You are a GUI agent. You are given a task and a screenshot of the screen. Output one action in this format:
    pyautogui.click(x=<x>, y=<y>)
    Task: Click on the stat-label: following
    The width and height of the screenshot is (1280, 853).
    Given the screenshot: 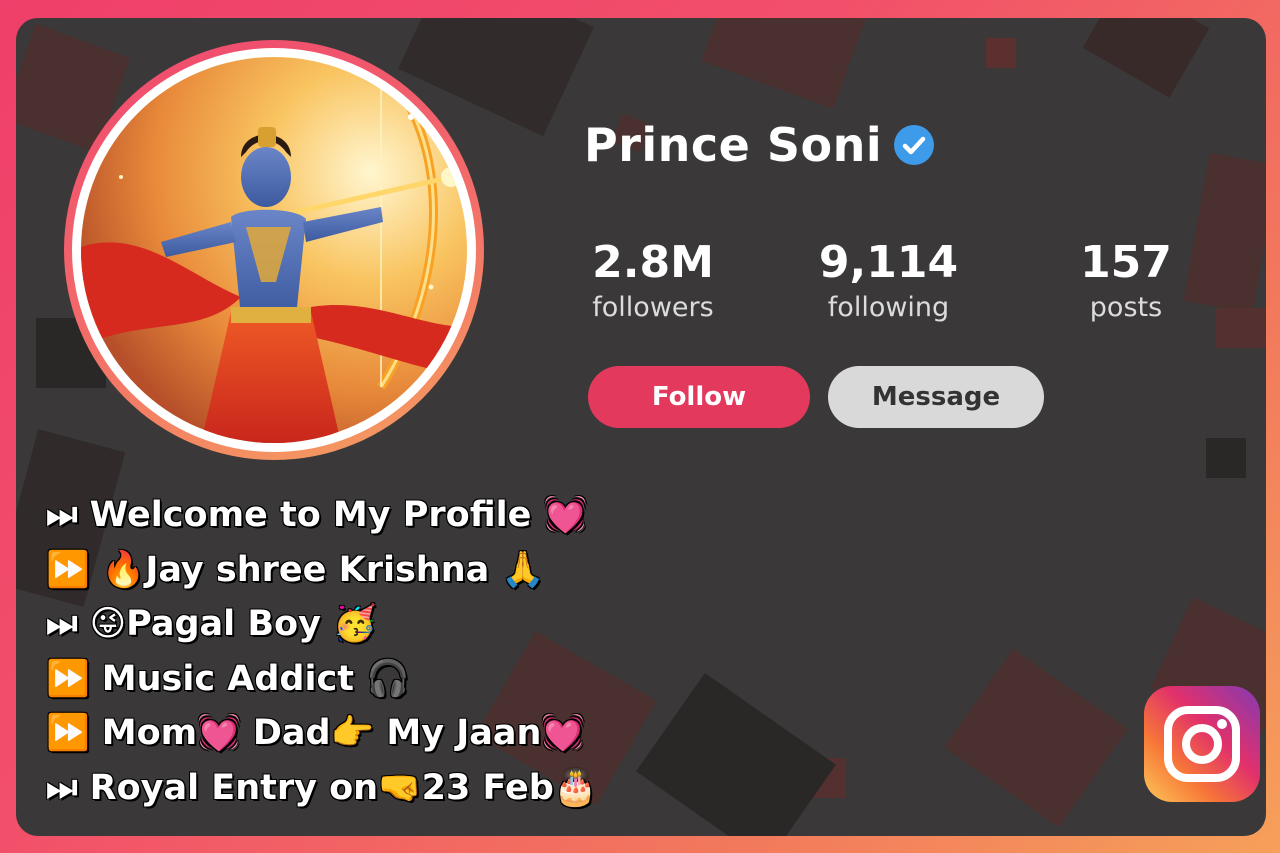 What is the action you would take?
    pyautogui.click(x=888, y=307)
    